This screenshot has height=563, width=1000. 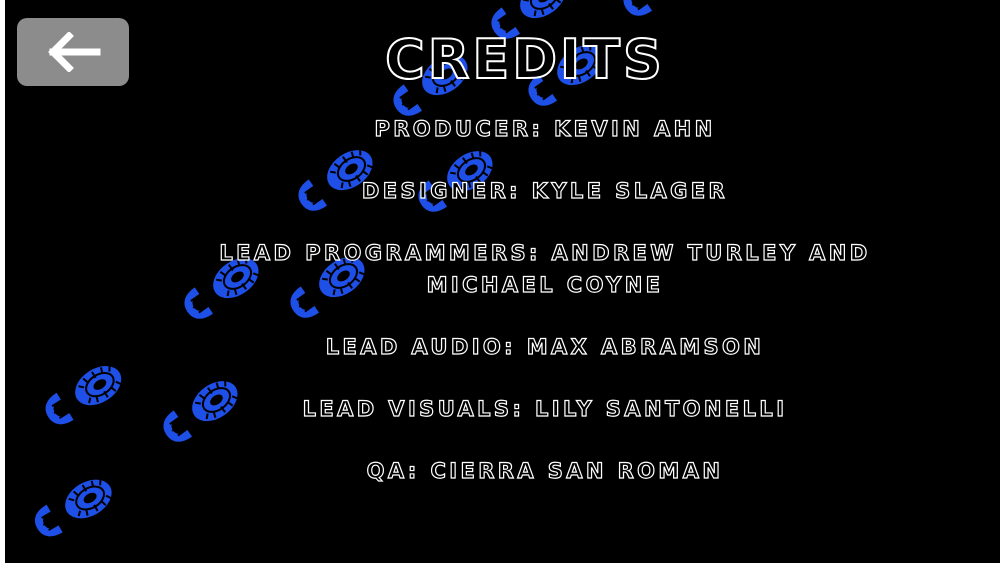 I want to click on page-title: Credits, so click(x=524, y=59).